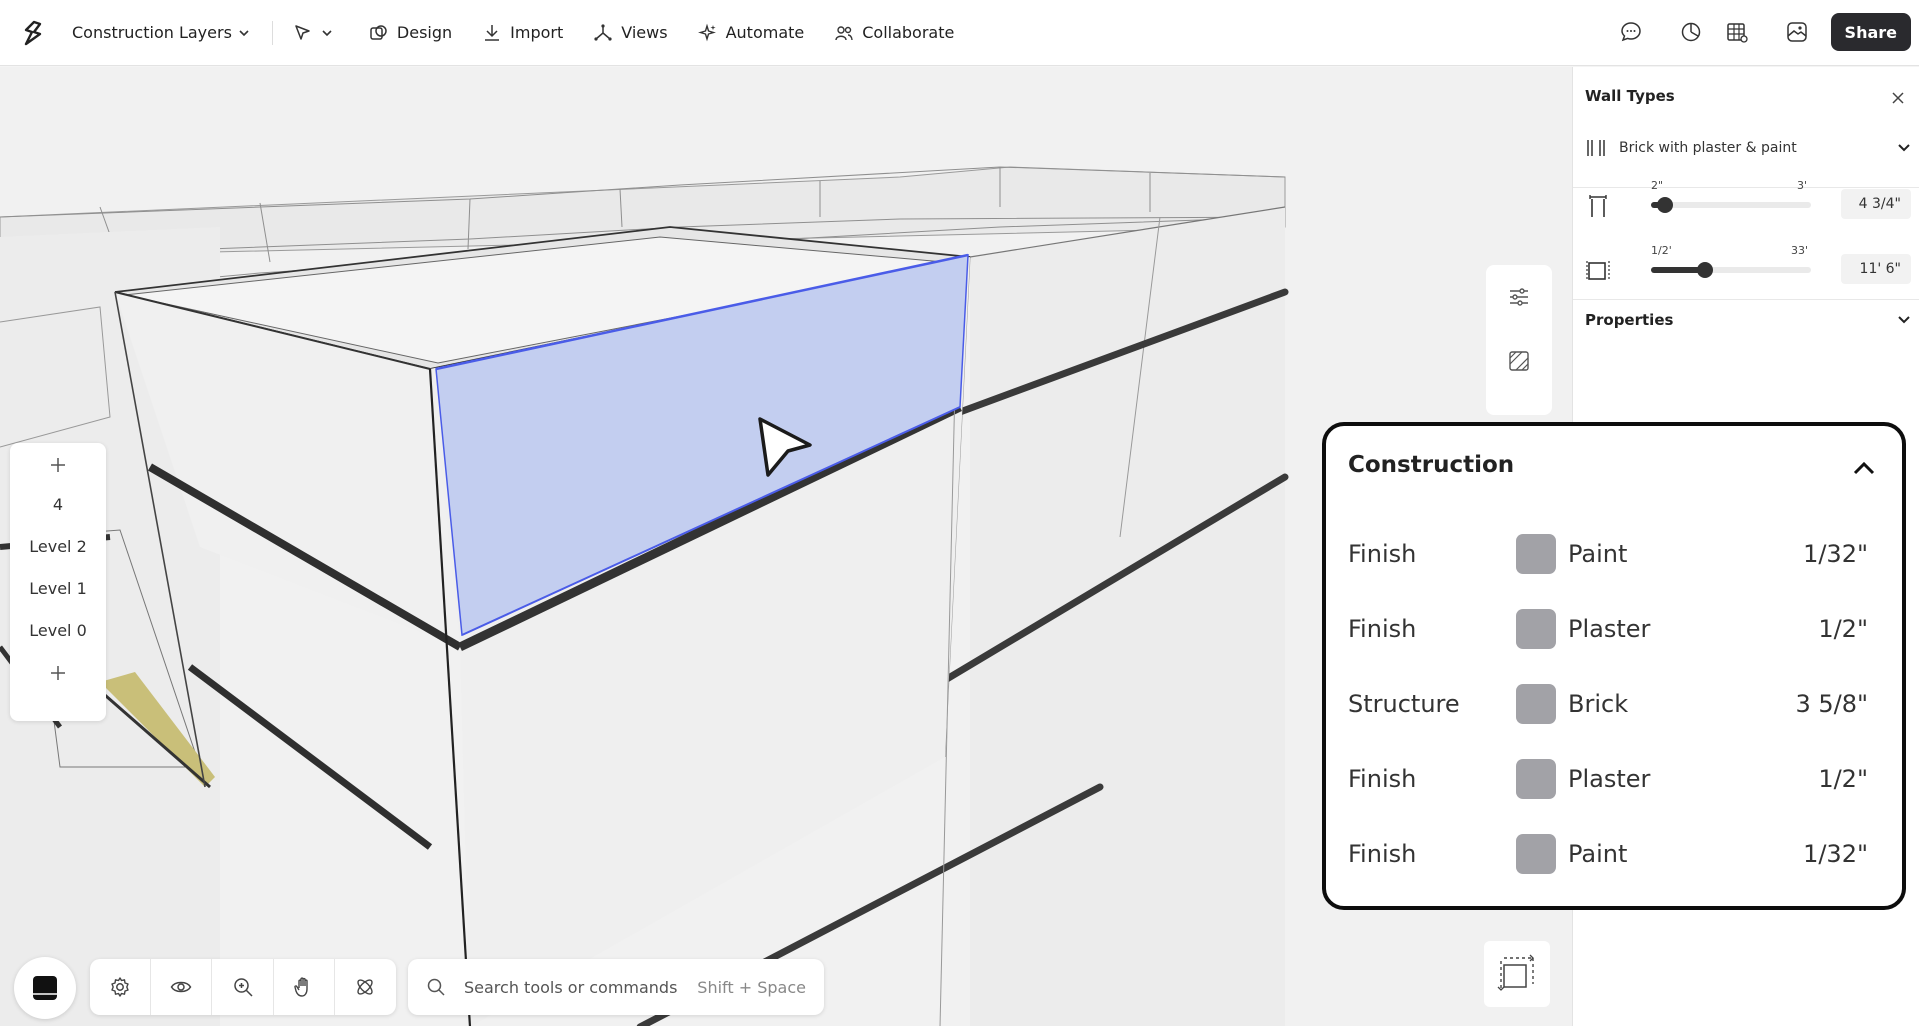 Image resolution: width=1919 pixels, height=1026 pixels. Describe the element at coordinates (706, 32) in the screenshot. I see `automate-icon` at that location.